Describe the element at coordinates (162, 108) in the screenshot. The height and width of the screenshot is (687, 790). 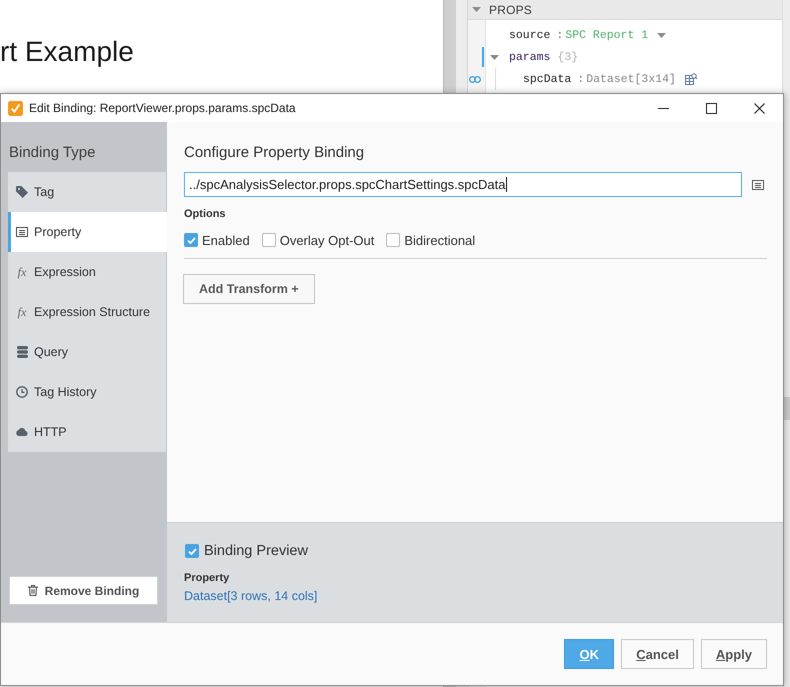
I see `window-title: Edit Binding: ReportViewer.props.params.spcData` at that location.